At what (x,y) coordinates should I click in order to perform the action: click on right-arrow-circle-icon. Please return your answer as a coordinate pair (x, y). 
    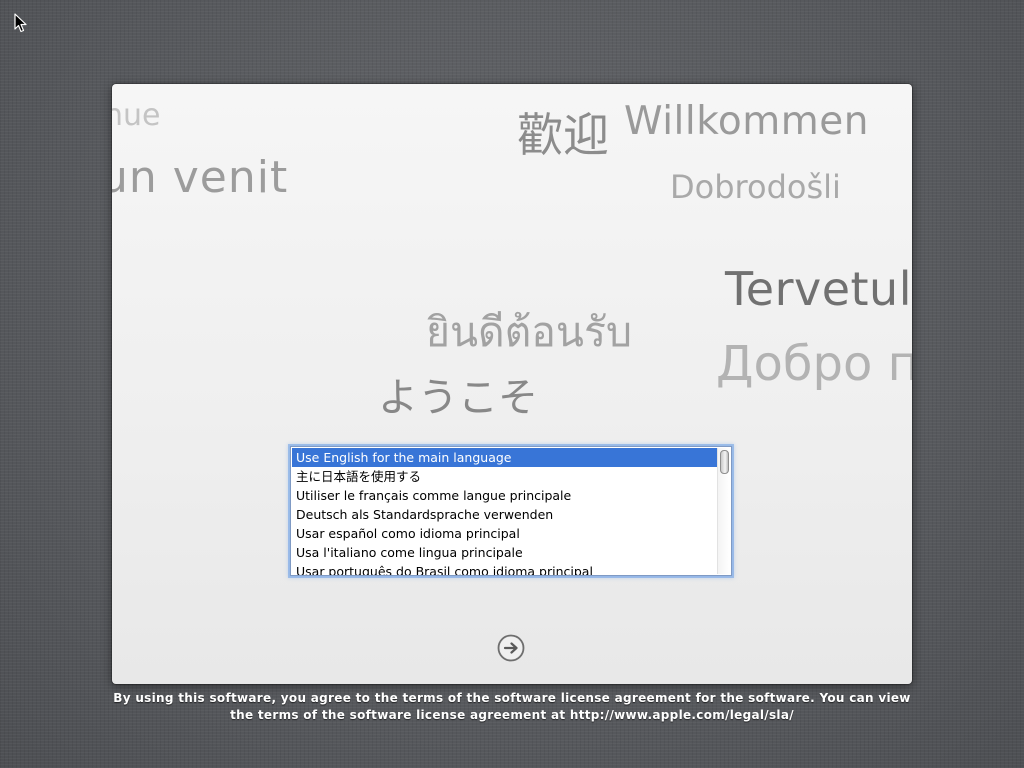
    Looking at the image, I should click on (511, 648).